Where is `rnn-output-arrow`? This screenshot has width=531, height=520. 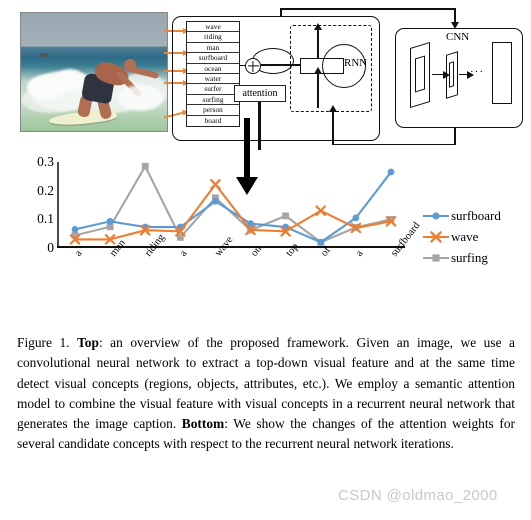 rnn-output-arrow is located at coordinates (318, 44).